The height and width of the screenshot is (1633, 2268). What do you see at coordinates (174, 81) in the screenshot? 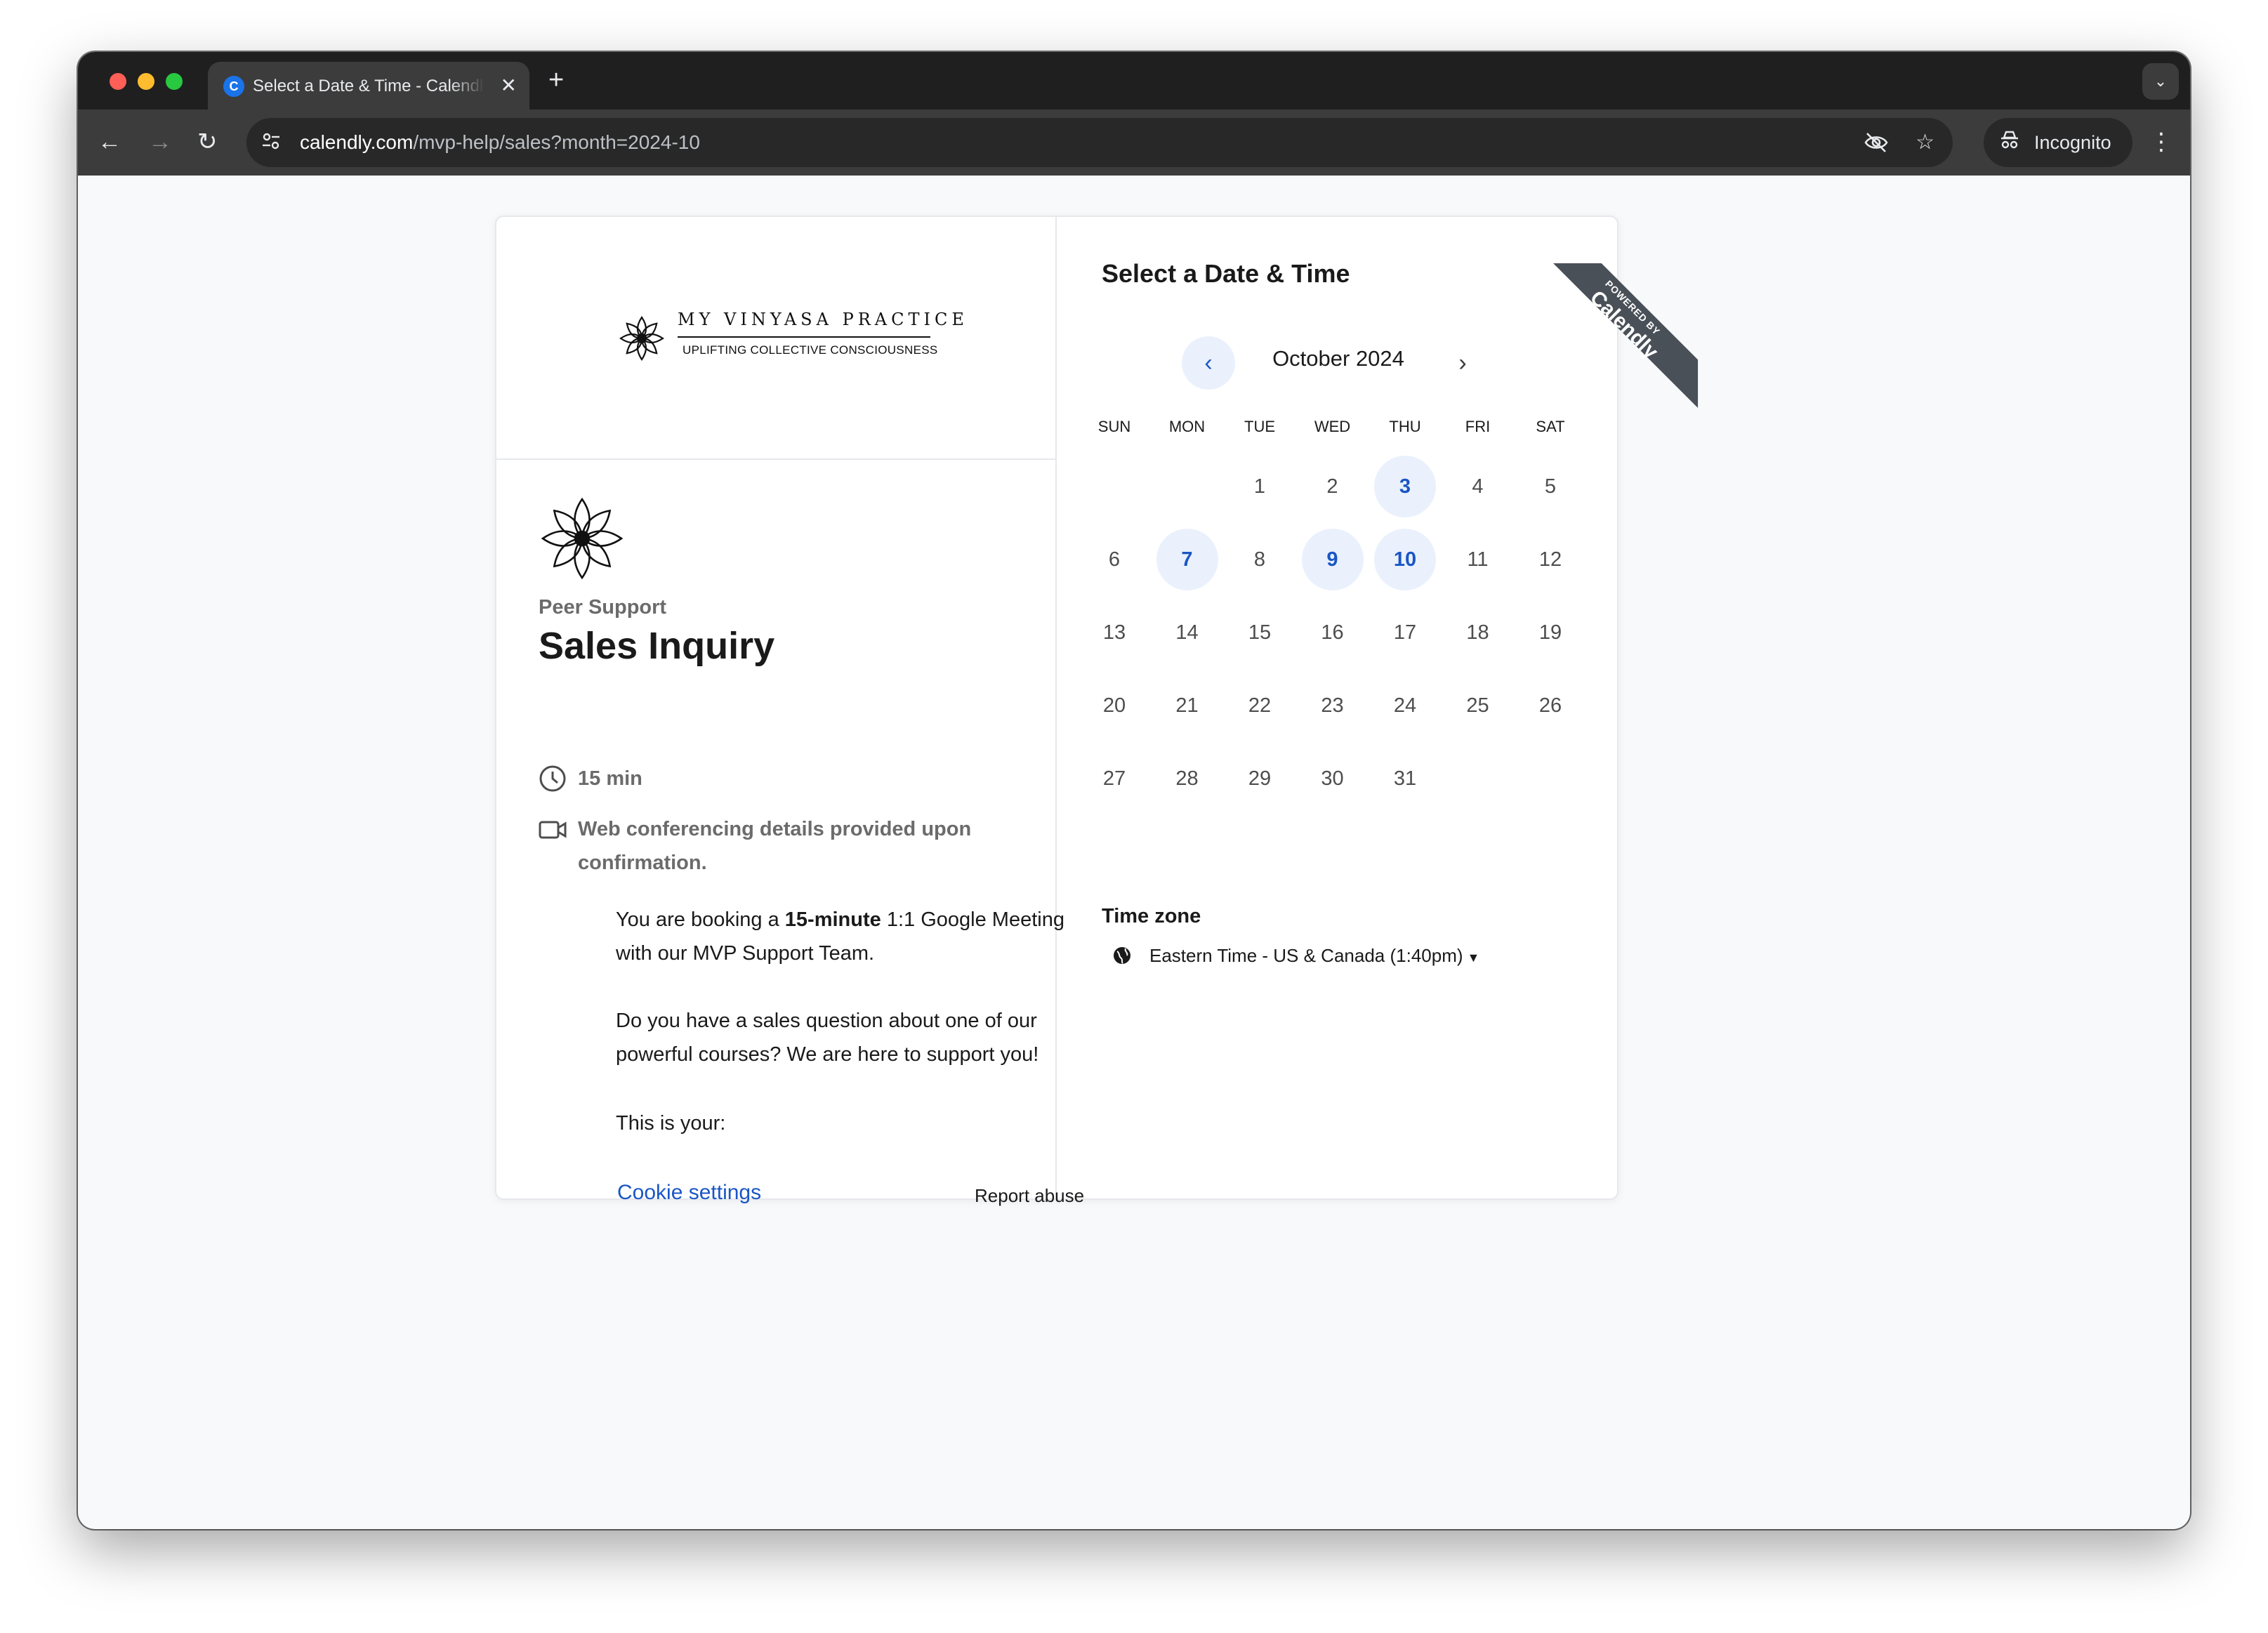
I see `maximize-window-button` at bounding box center [174, 81].